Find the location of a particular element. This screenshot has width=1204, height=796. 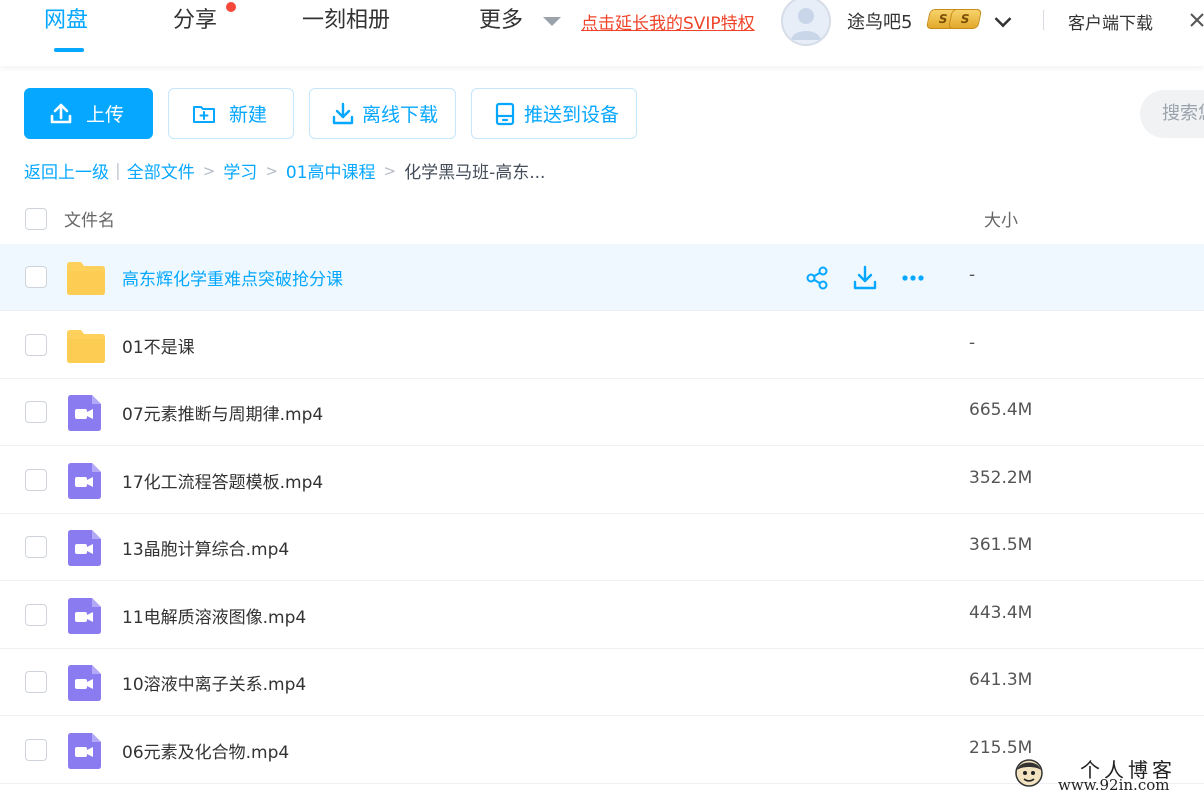

new-folder-label: 新建 is located at coordinates (248, 115).